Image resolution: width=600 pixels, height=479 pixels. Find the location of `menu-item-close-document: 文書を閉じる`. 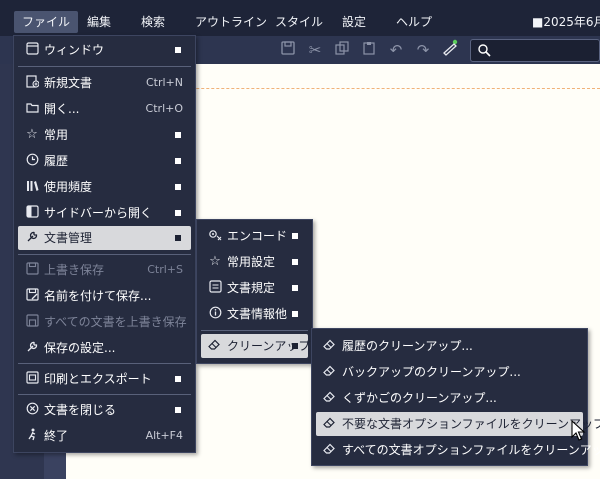

menu-item-close-document: 文書を閉じる is located at coordinates (104, 410).